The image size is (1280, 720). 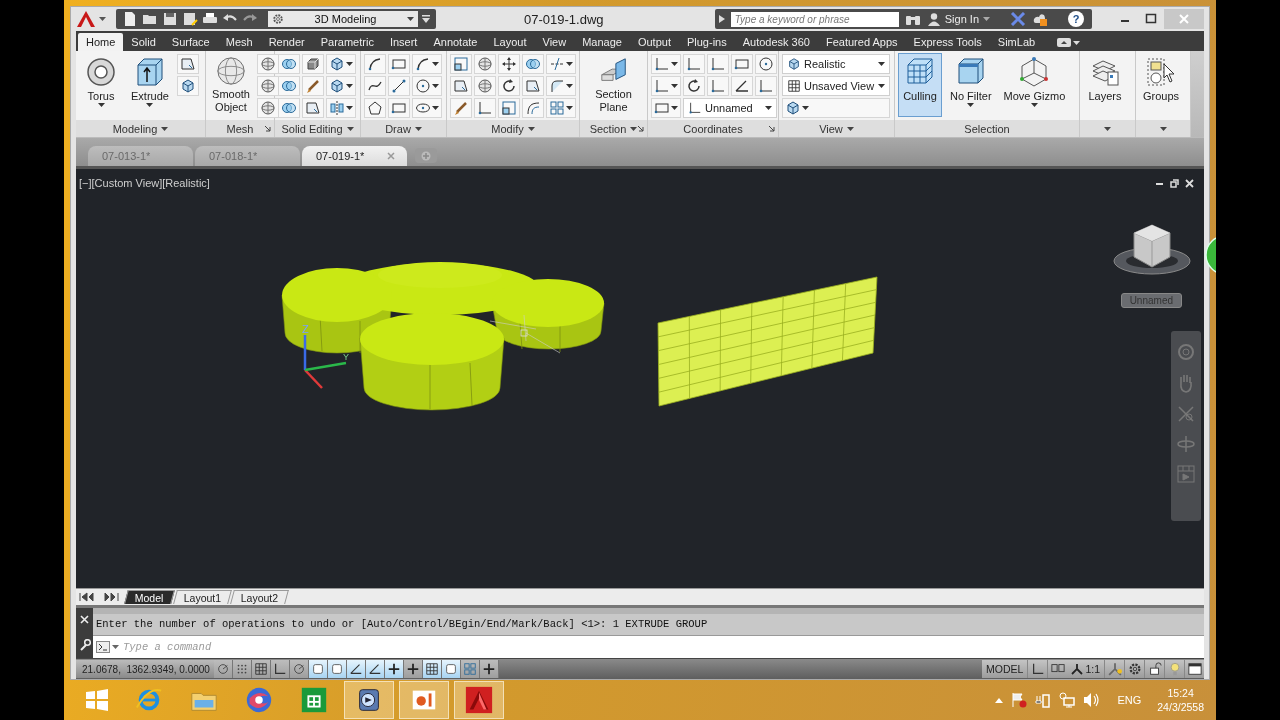 I want to click on ribbon-button: Extrude, so click(x=150, y=85).